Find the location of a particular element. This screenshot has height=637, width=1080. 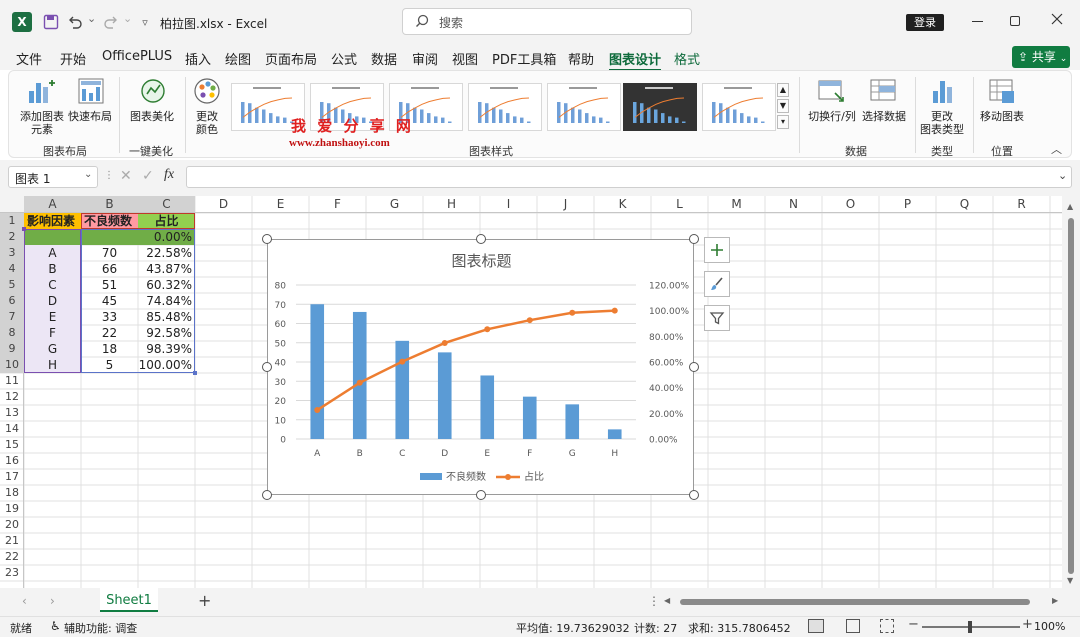

row-header: 9 is located at coordinates (12, 349).